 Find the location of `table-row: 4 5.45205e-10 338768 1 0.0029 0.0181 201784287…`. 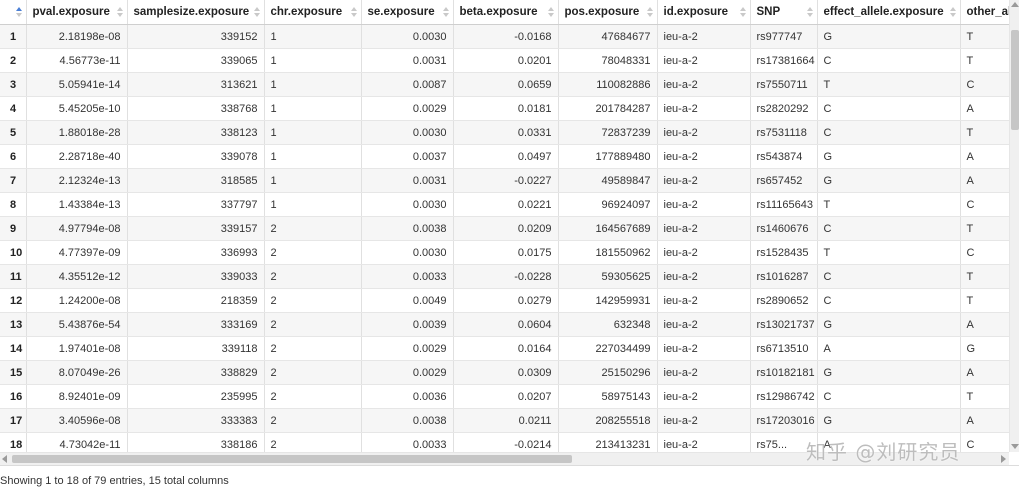

table-row: 4 5.45205e-10 338768 1 0.0029 0.0181 201784287… is located at coordinates (504, 108).